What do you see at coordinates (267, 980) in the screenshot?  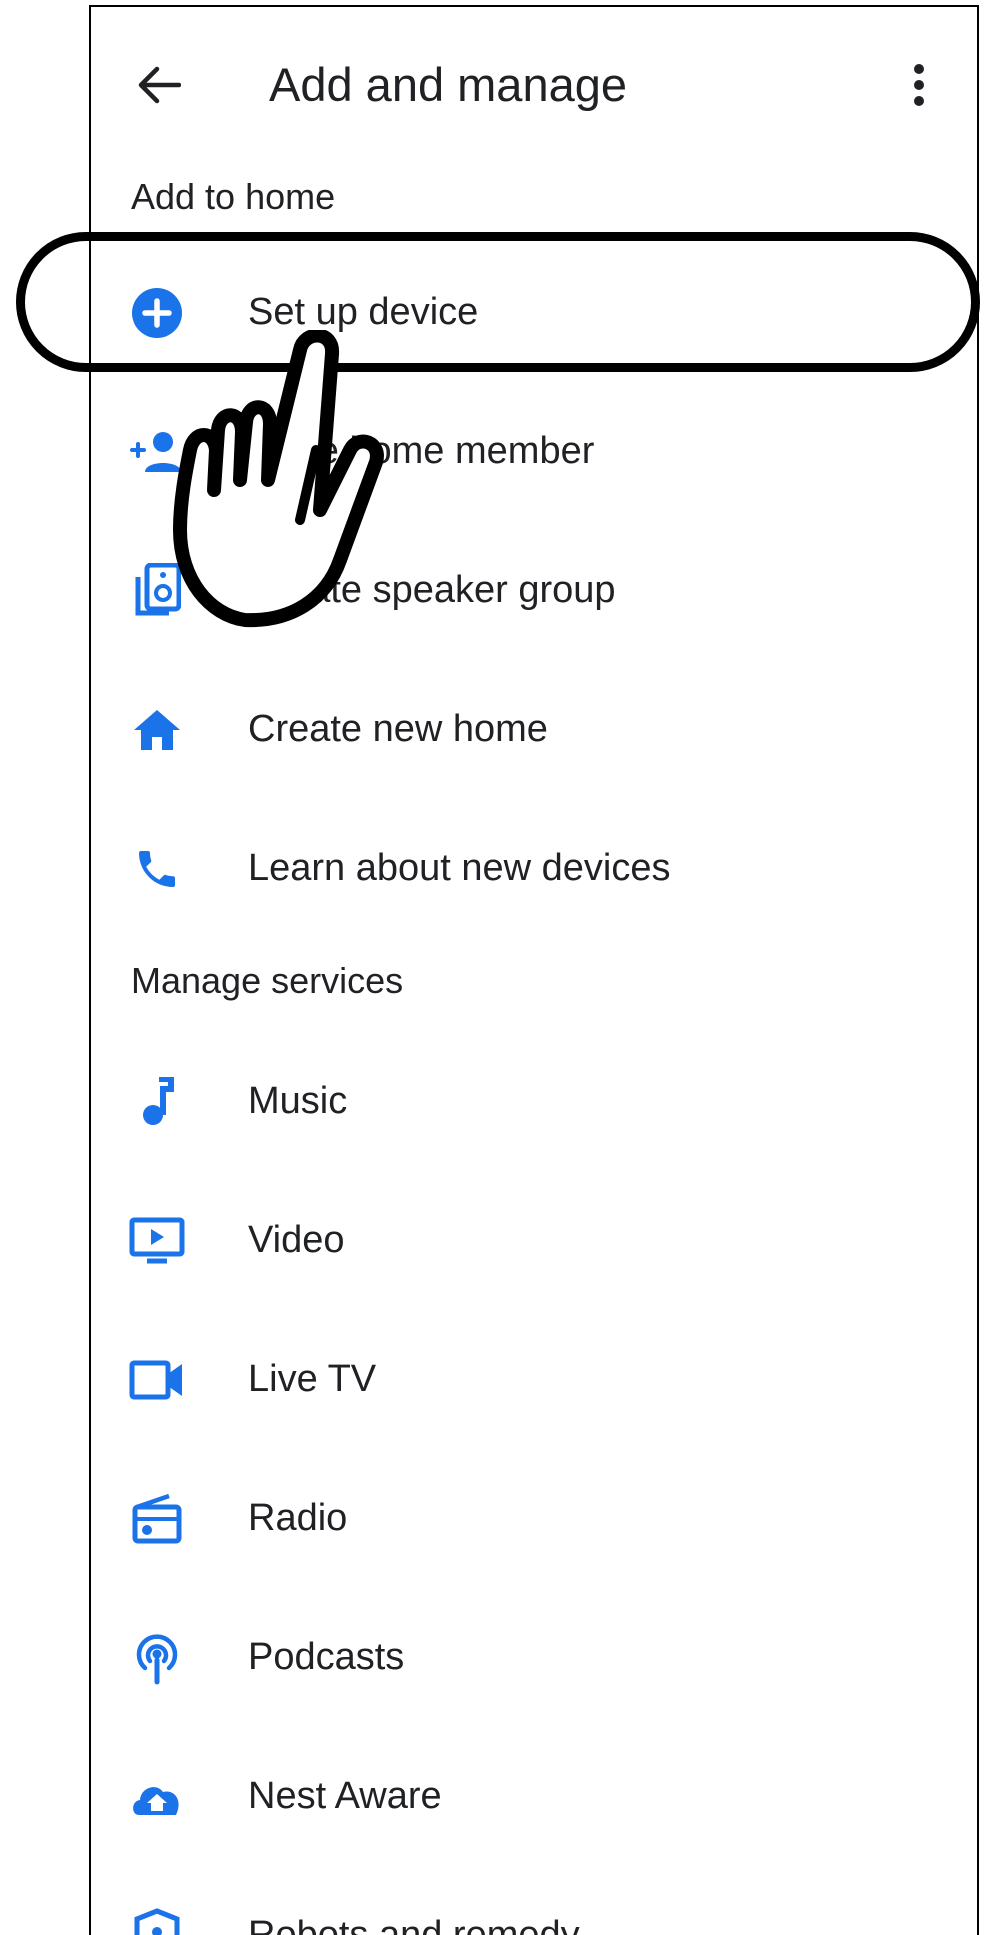 I see `section-header-manage-services: Manage services` at bounding box center [267, 980].